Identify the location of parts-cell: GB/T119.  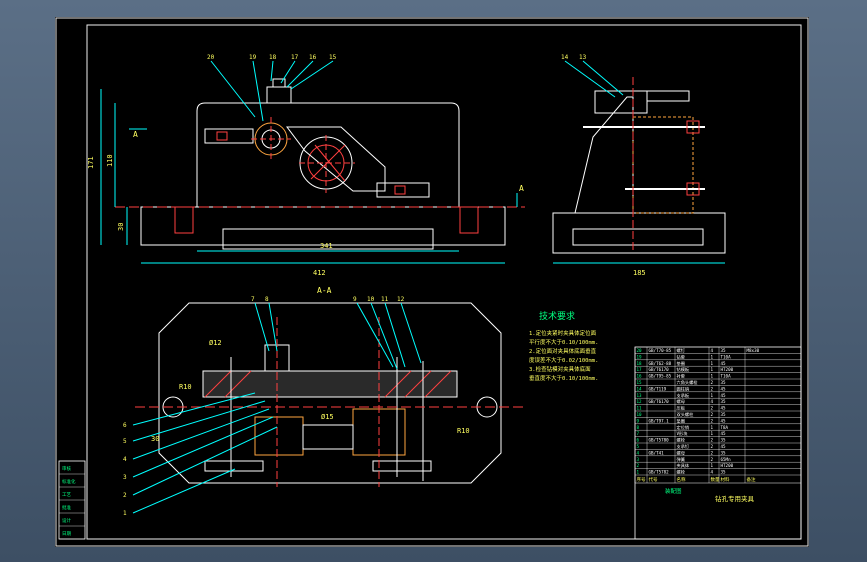
(658, 388).